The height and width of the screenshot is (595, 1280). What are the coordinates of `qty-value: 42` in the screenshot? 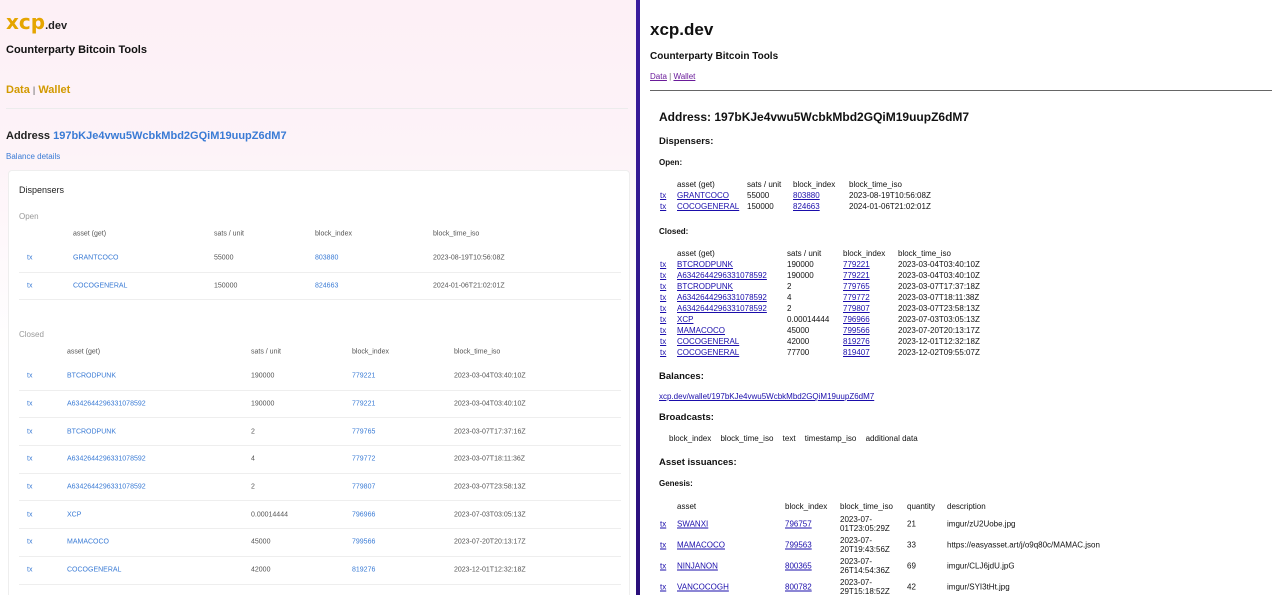 It's located at (911, 586).